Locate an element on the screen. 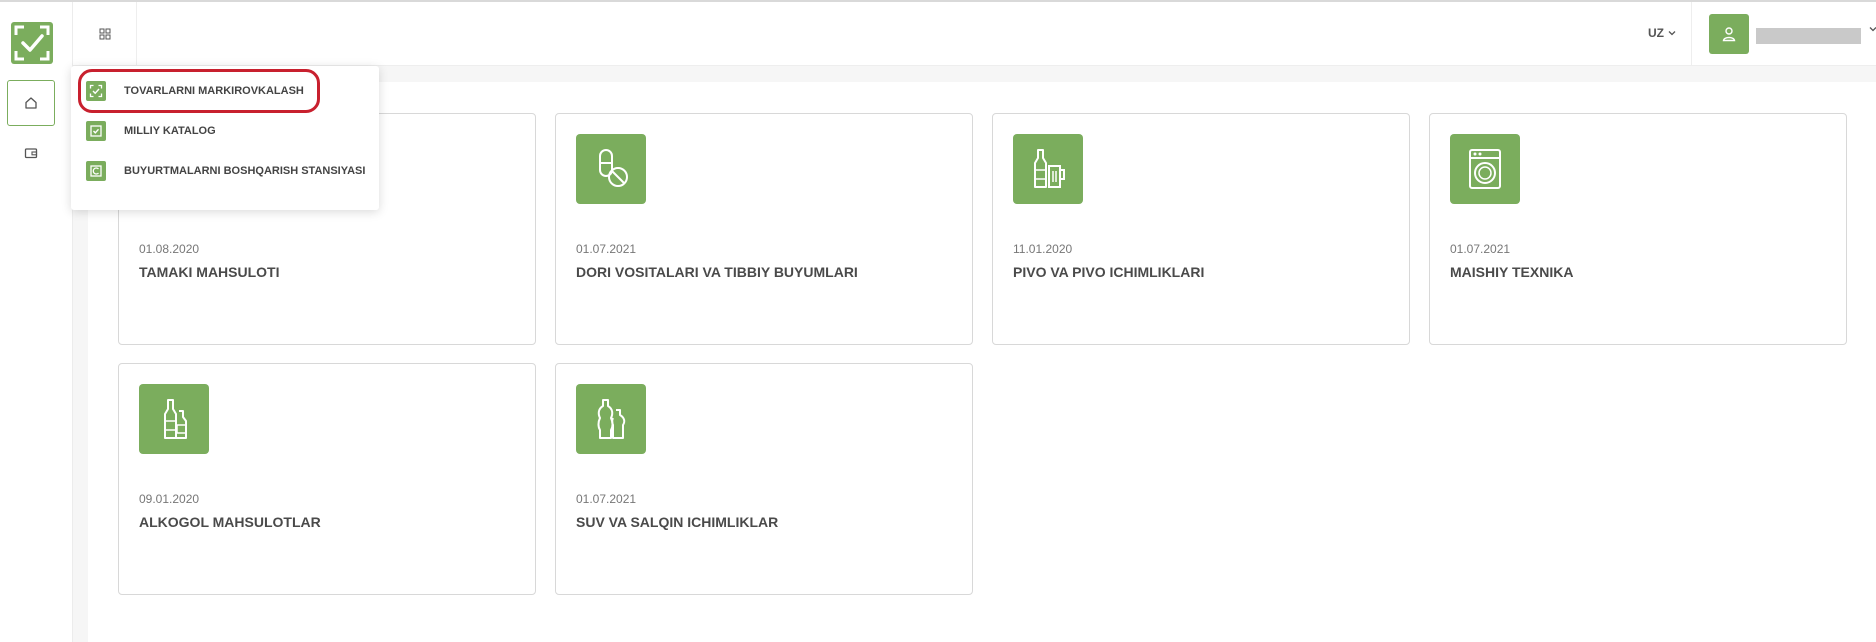 The image size is (1876, 642). header-divider is located at coordinates (1691, 34).